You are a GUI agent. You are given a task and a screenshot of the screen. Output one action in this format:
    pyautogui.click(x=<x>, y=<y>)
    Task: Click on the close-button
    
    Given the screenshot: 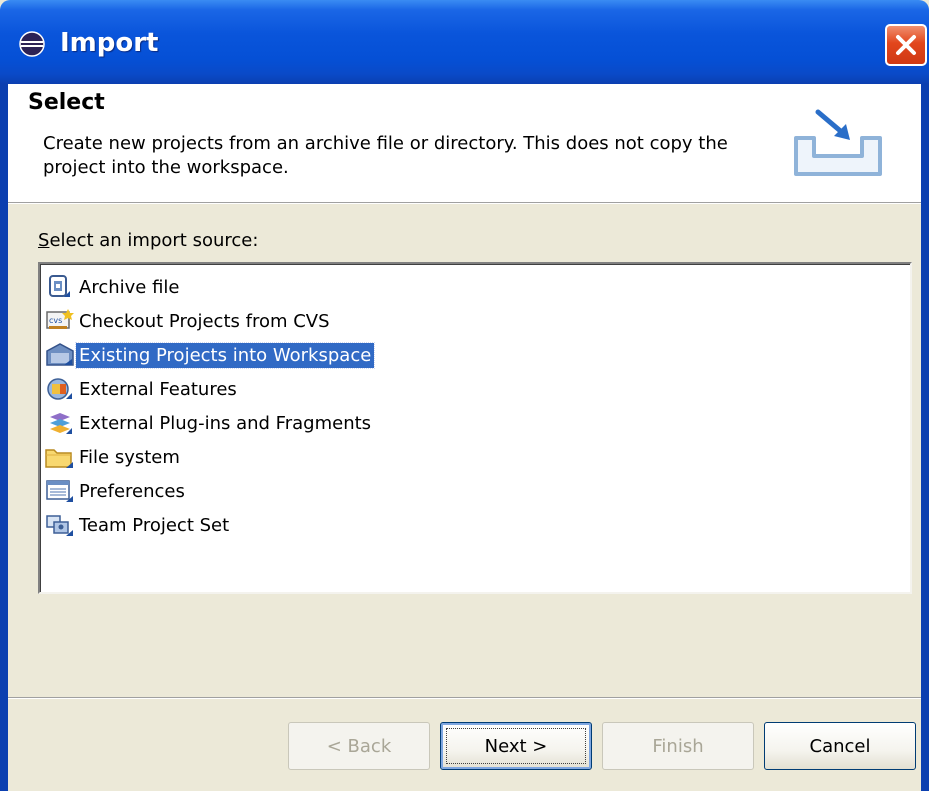 What is the action you would take?
    pyautogui.click(x=906, y=45)
    